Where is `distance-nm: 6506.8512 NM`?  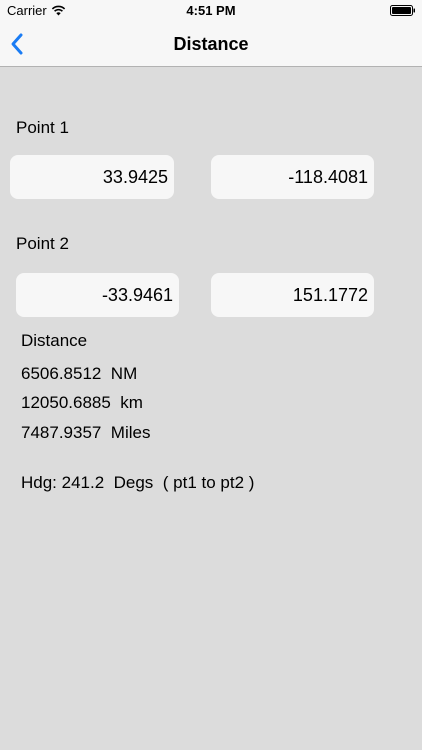
distance-nm: 6506.8512 NM is located at coordinates (79, 373).